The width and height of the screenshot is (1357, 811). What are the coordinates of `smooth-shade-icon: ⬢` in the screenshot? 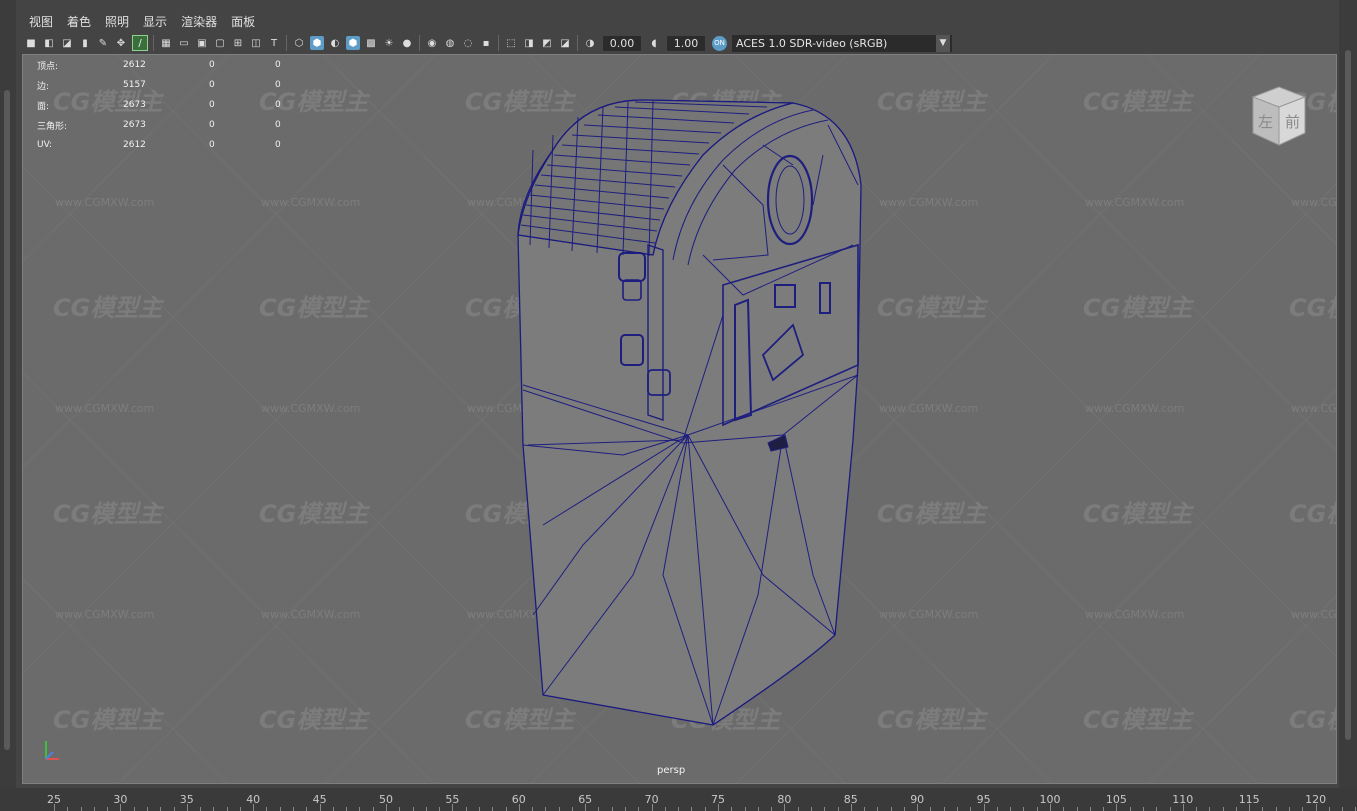 It's located at (317, 43).